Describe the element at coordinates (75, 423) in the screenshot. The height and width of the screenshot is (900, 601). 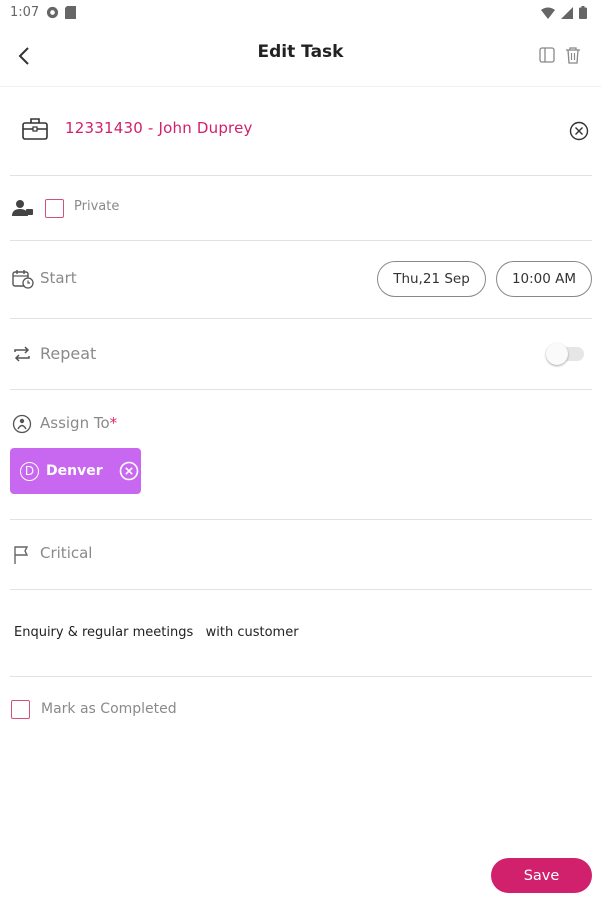
I see `assign-label-text: Assign To` at that location.